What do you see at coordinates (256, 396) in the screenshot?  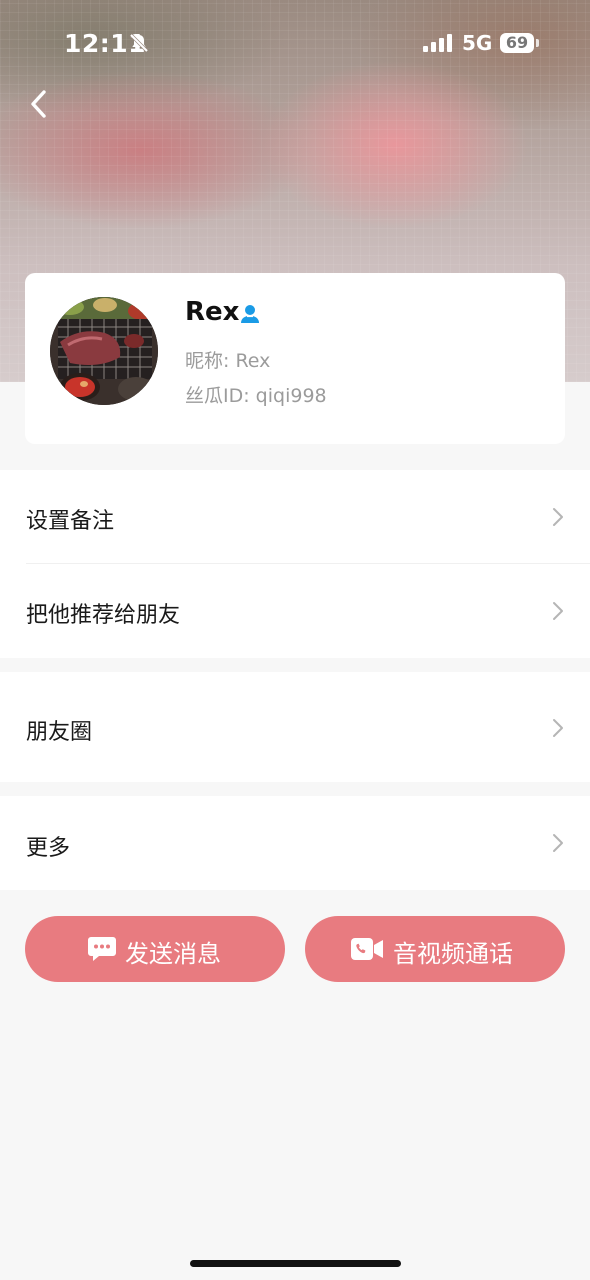 I see `profile-user-id: 丝瓜ID: qiqi998` at bounding box center [256, 396].